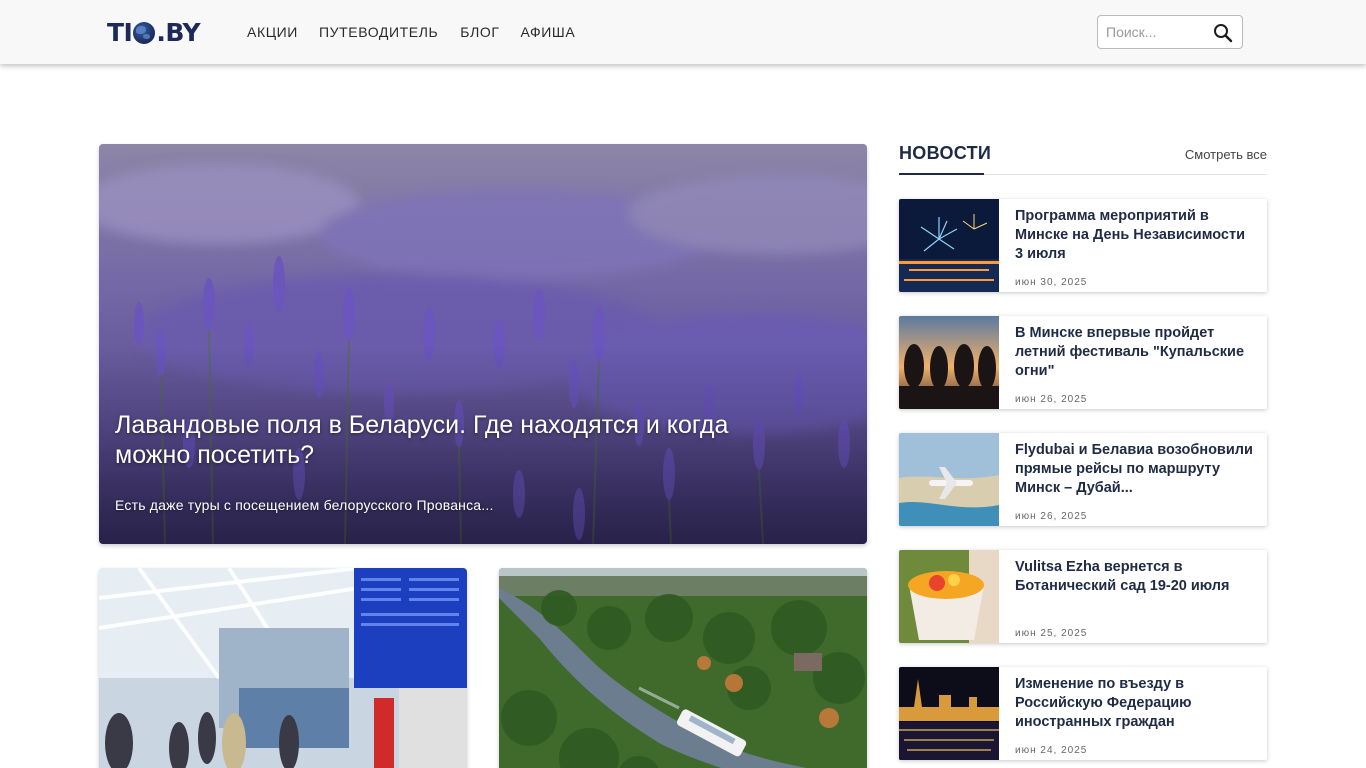  I want to click on fireworks-thumbnail, so click(949, 245).